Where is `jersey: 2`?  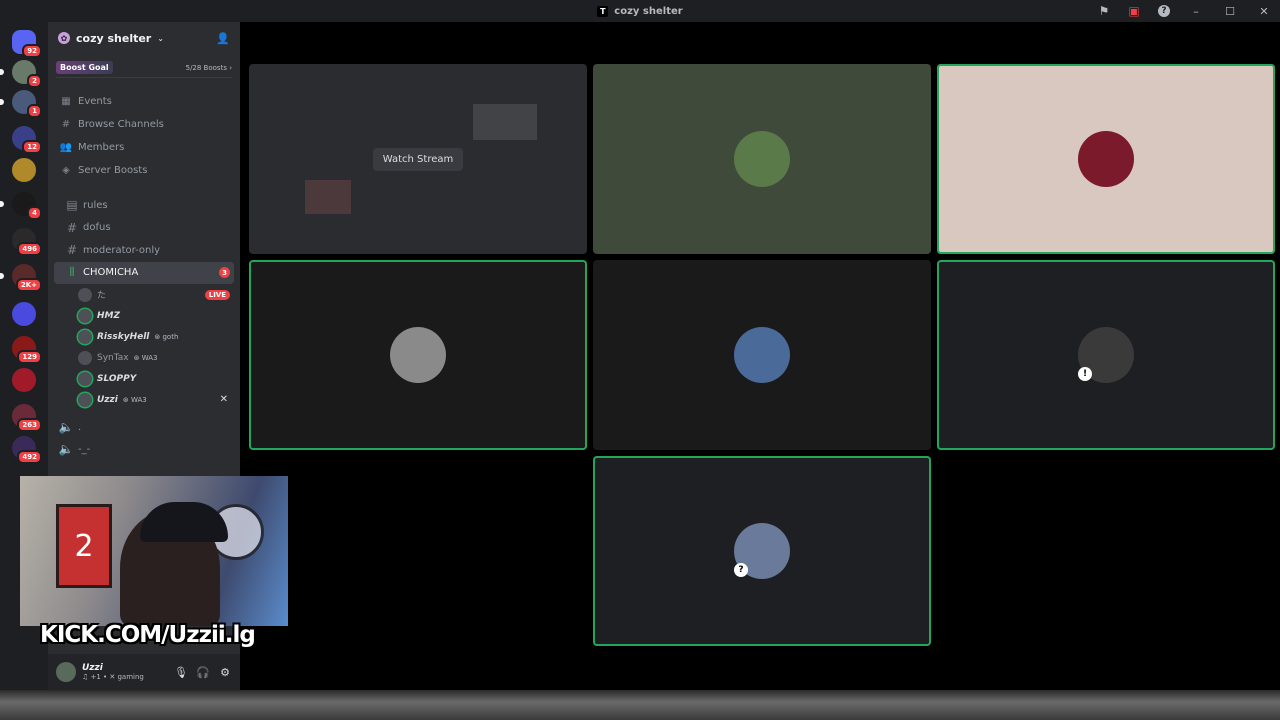 jersey: 2 is located at coordinates (84, 546).